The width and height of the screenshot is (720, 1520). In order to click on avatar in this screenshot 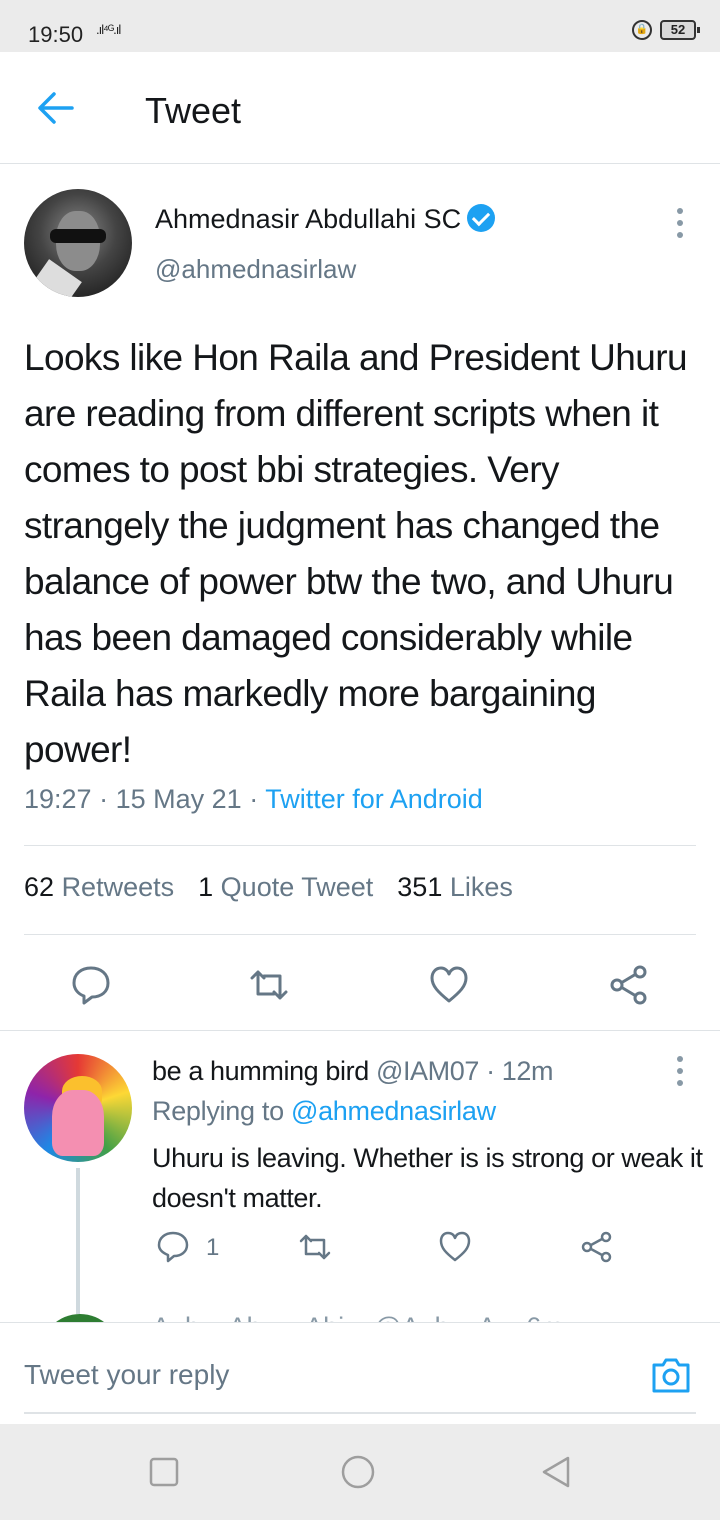, I will do `click(78, 243)`.